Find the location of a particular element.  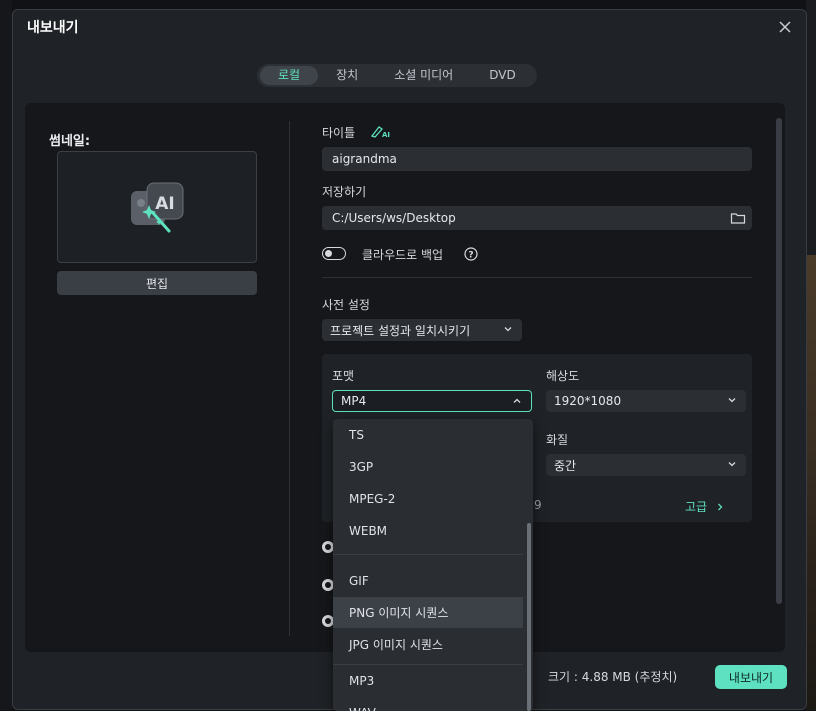

help-icon: ? is located at coordinates (471, 253).